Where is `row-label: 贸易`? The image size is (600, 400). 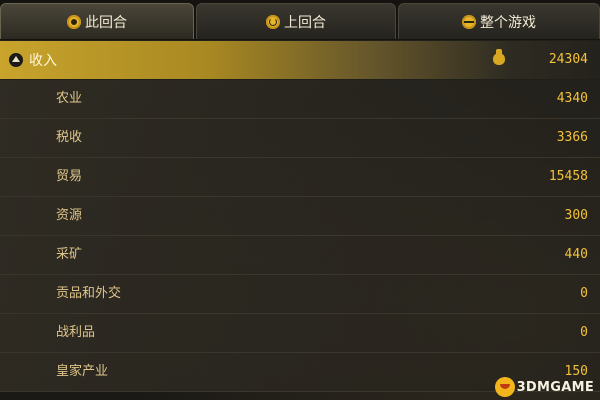 row-label: 贸易 is located at coordinates (69, 176).